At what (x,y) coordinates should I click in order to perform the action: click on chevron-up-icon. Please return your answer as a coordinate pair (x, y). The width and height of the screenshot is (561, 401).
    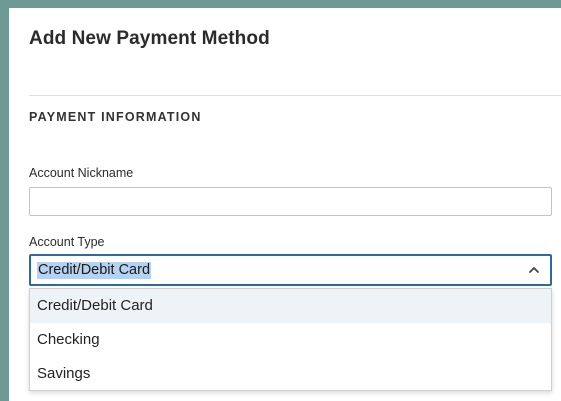
    Looking at the image, I should click on (534, 270).